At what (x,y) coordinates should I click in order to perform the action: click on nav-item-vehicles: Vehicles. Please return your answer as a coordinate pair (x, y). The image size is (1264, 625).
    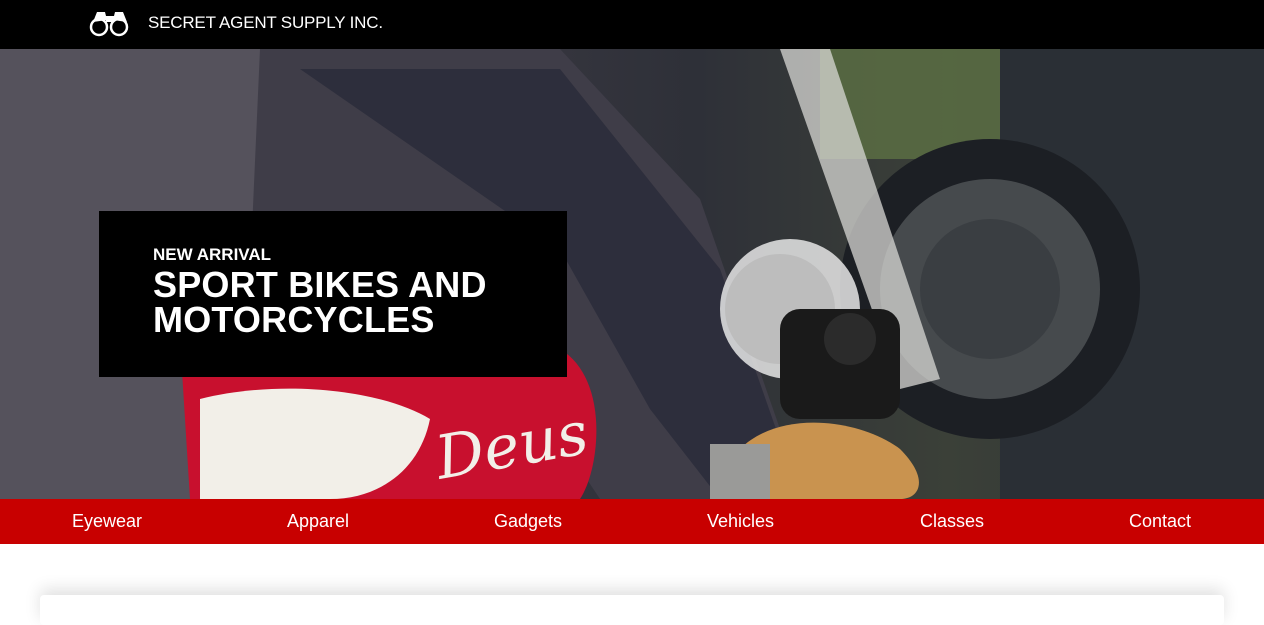
    Looking at the image, I should click on (740, 521).